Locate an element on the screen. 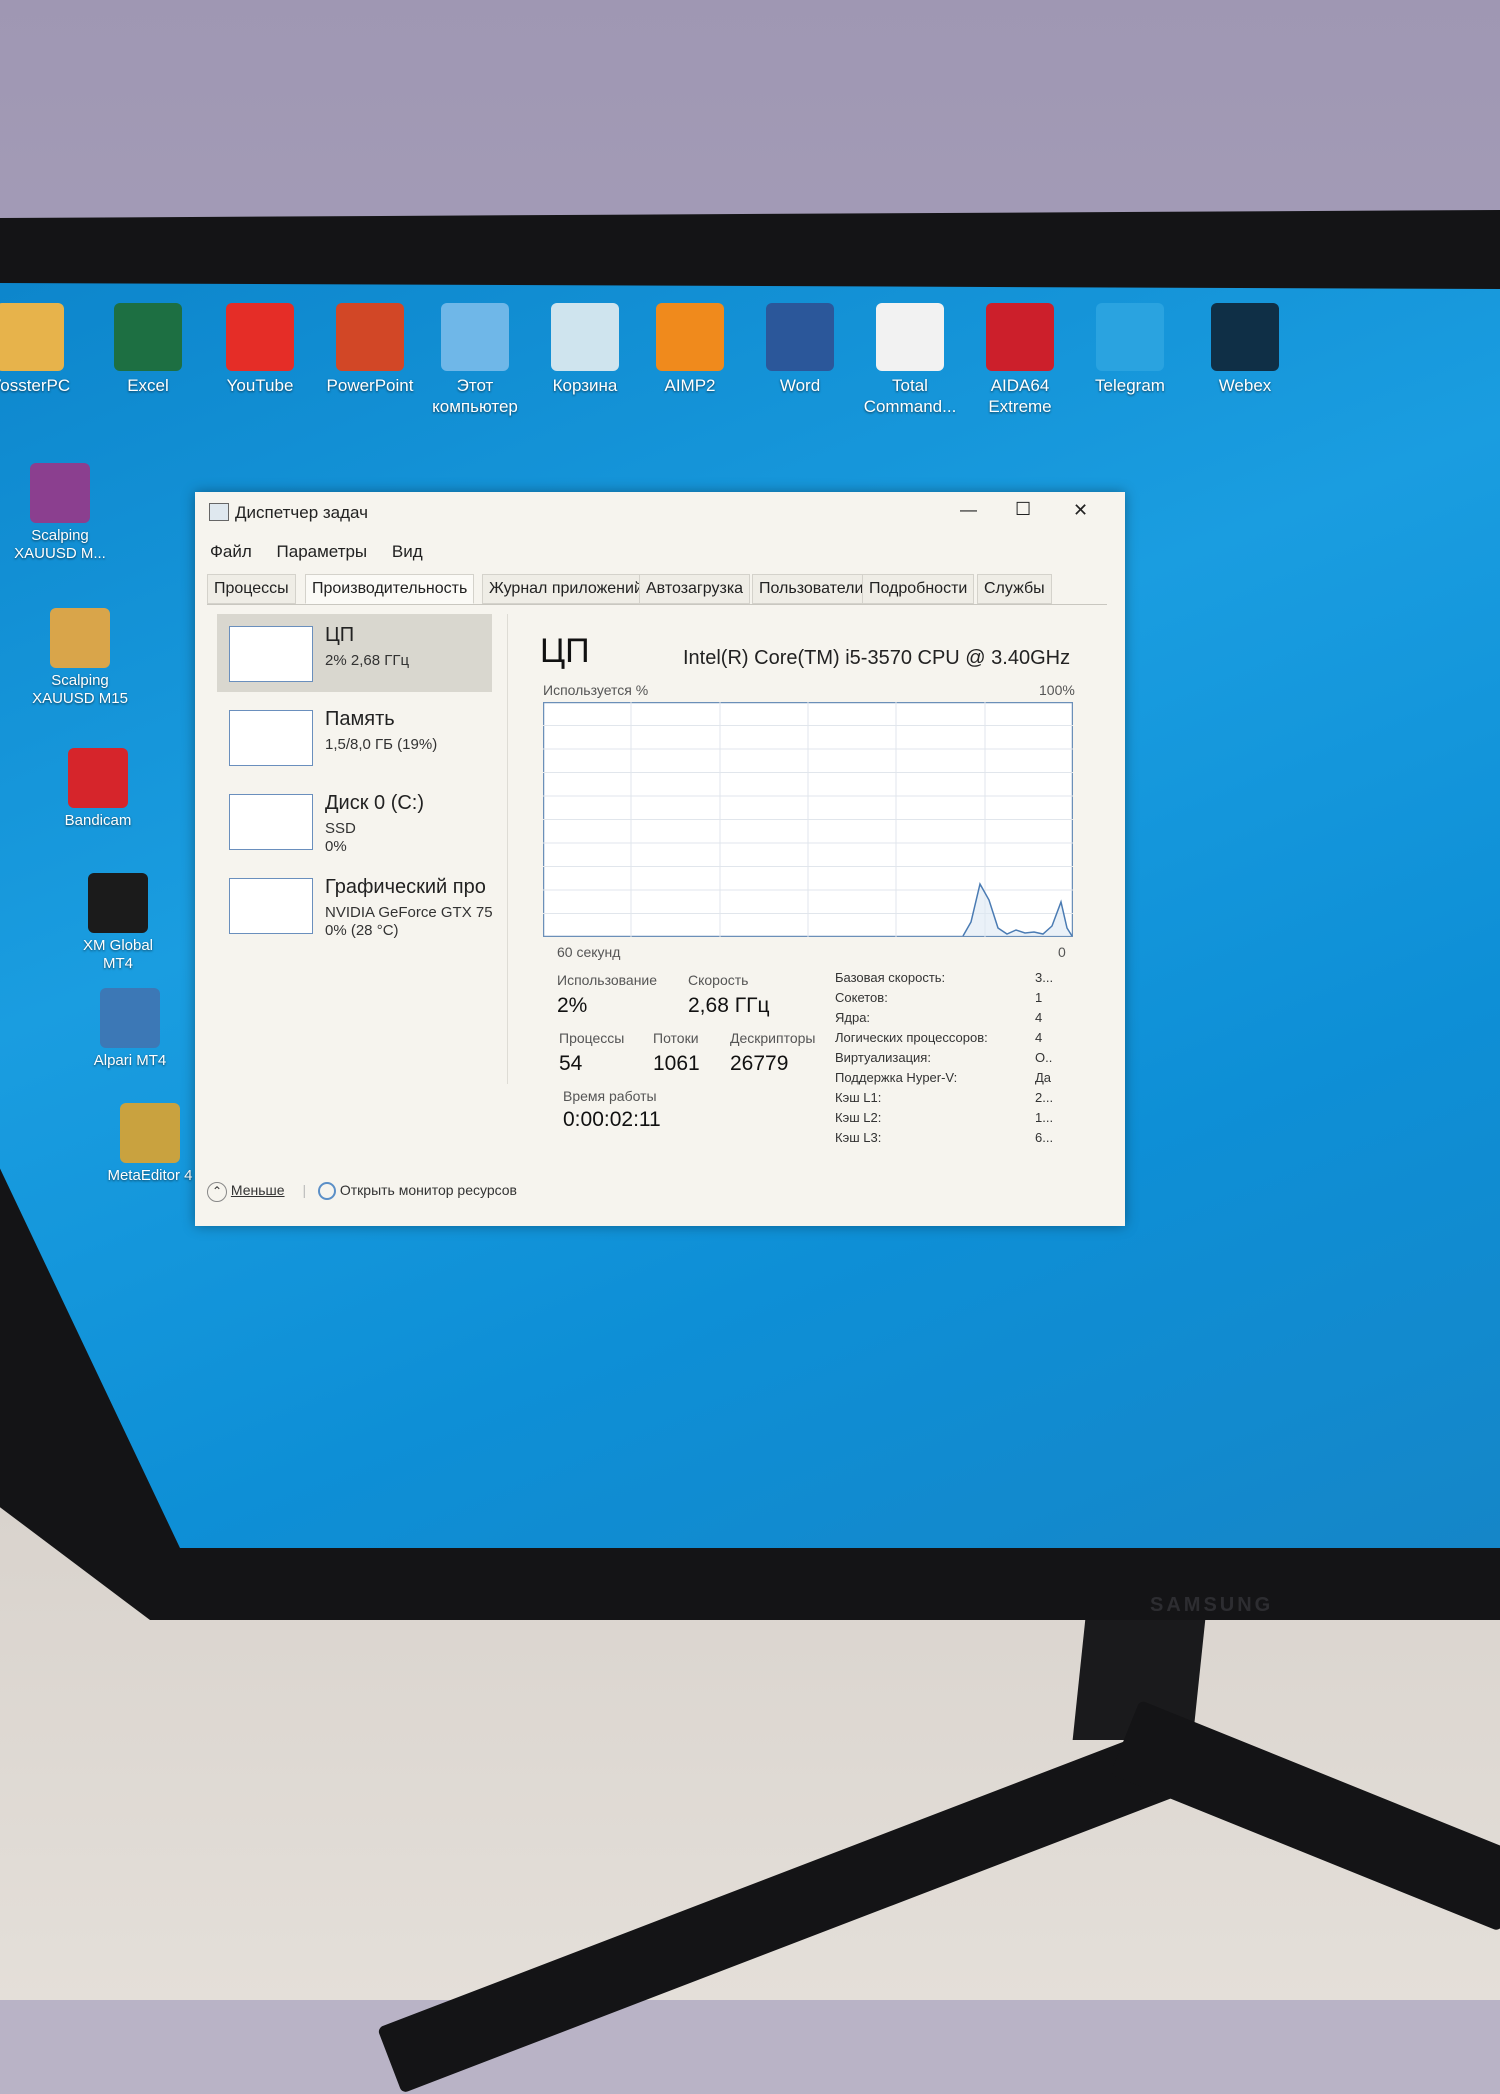 The height and width of the screenshot is (2094, 1500). sidebar-item-label: Диск 0 (C:) is located at coordinates (375, 803).